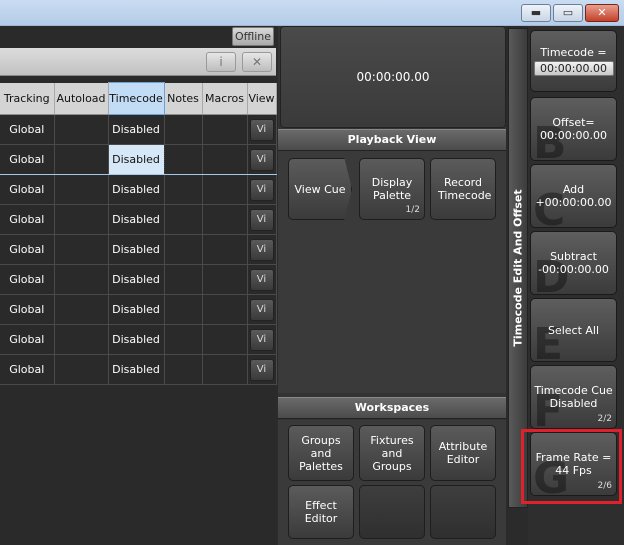 Image resolution: width=624 pixels, height=545 pixels. What do you see at coordinates (321, 453) in the screenshot?
I see `groups-and-palettes-button: Groups and Palettes` at bounding box center [321, 453].